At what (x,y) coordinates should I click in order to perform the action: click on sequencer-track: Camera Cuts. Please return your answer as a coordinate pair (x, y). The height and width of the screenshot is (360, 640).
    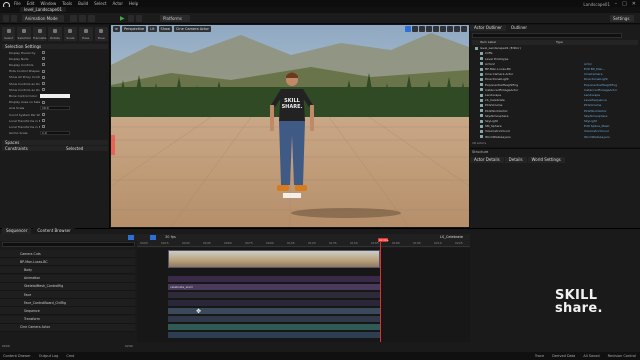
    Looking at the image, I should click on (67, 254).